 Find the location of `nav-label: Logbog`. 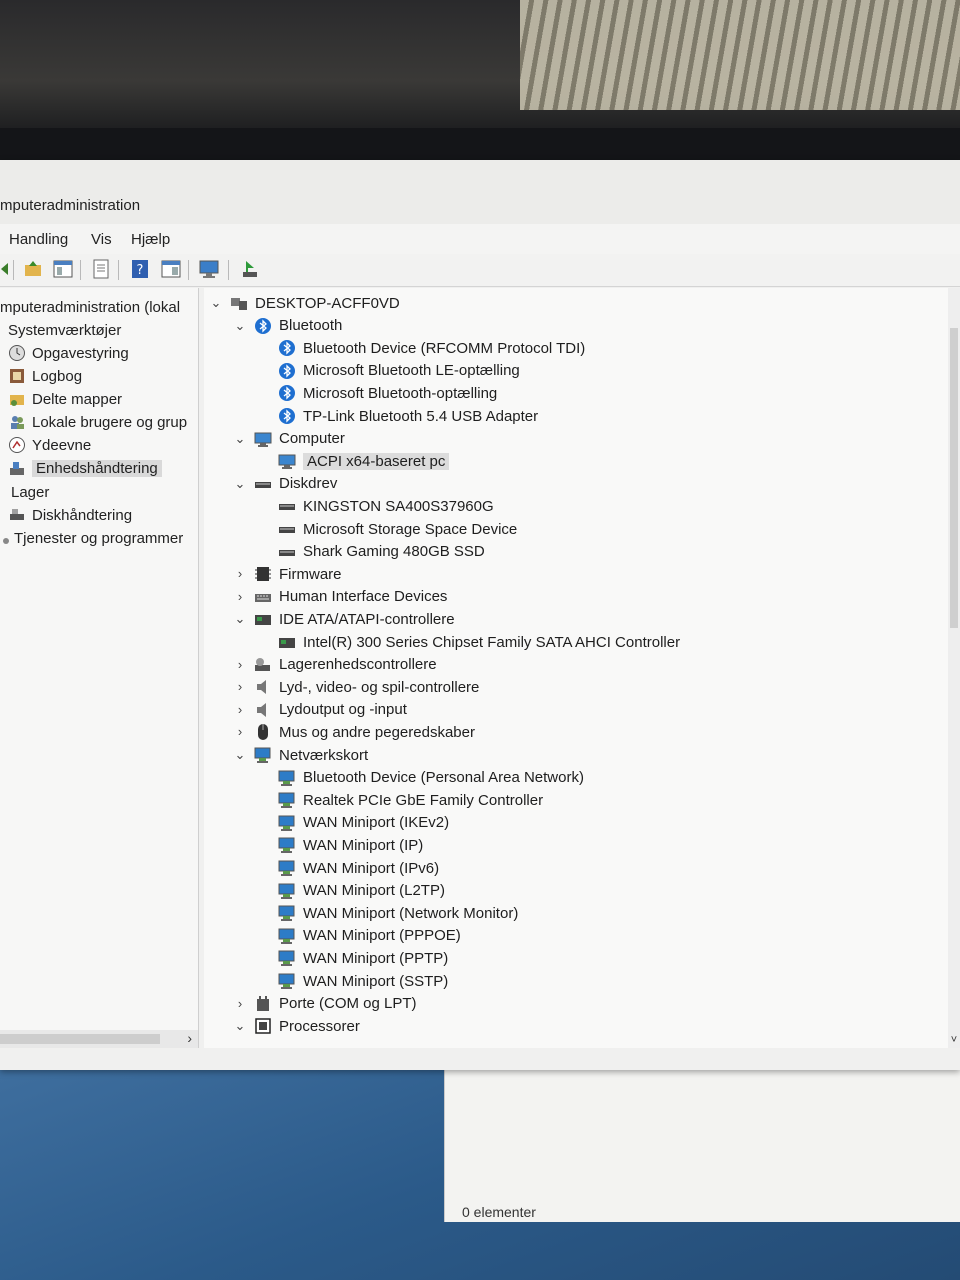

nav-label: Logbog is located at coordinates (57, 376).